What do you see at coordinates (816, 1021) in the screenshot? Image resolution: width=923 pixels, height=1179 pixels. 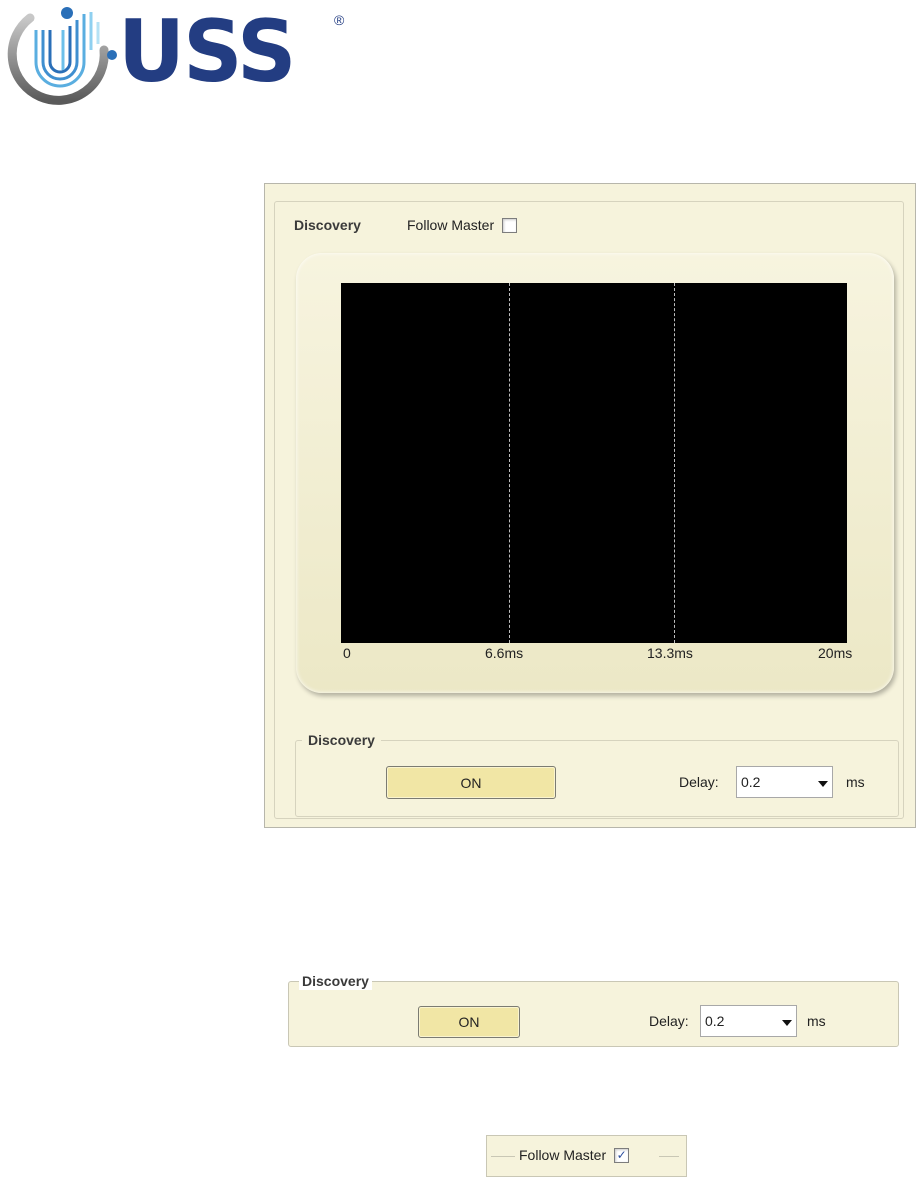 I see `delay-detail-unit-label: ms` at bounding box center [816, 1021].